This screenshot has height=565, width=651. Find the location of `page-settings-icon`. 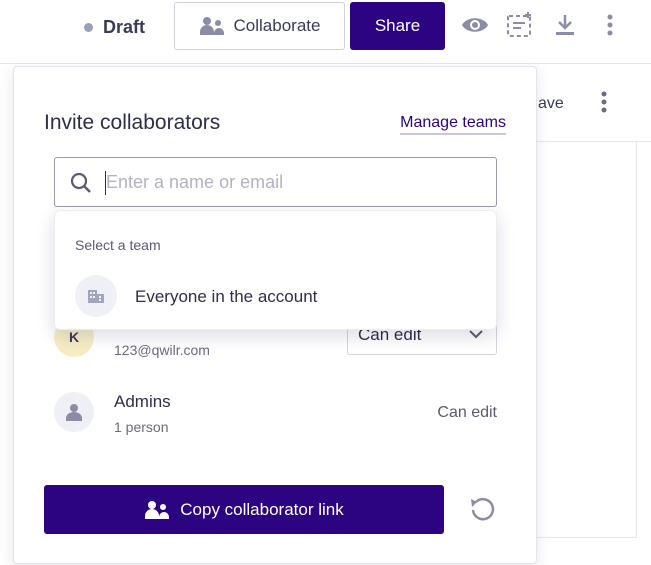

page-settings-icon is located at coordinates (520, 25).